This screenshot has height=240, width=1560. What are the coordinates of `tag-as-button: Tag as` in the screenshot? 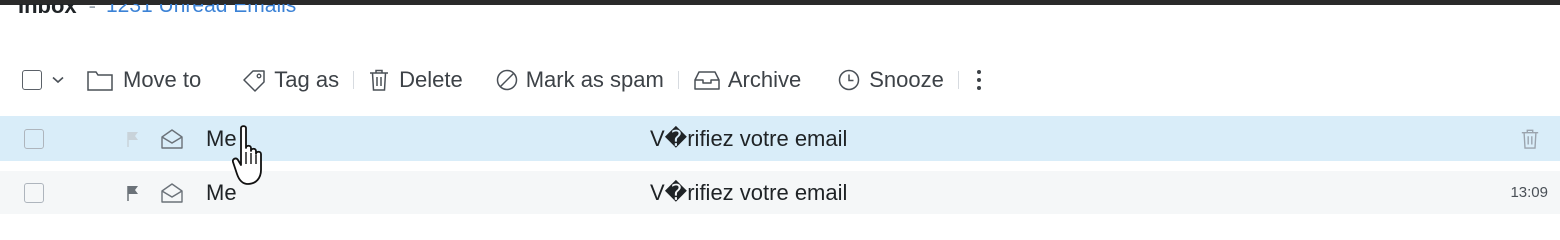 It's located at (290, 80).